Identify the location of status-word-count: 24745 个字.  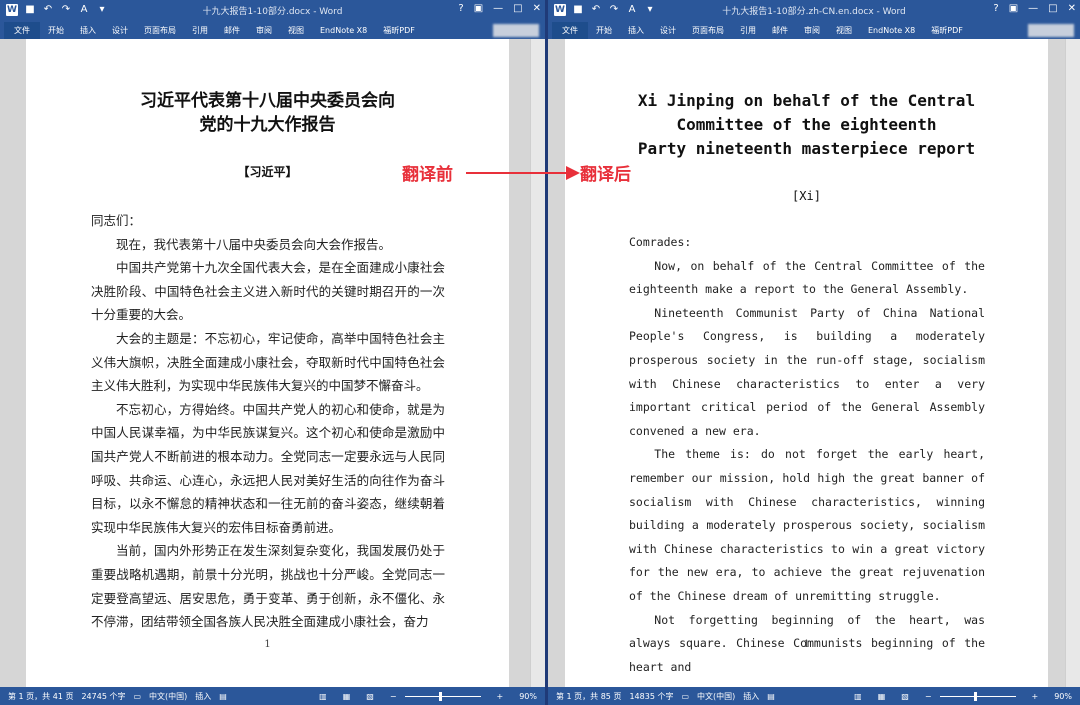
(103, 696).